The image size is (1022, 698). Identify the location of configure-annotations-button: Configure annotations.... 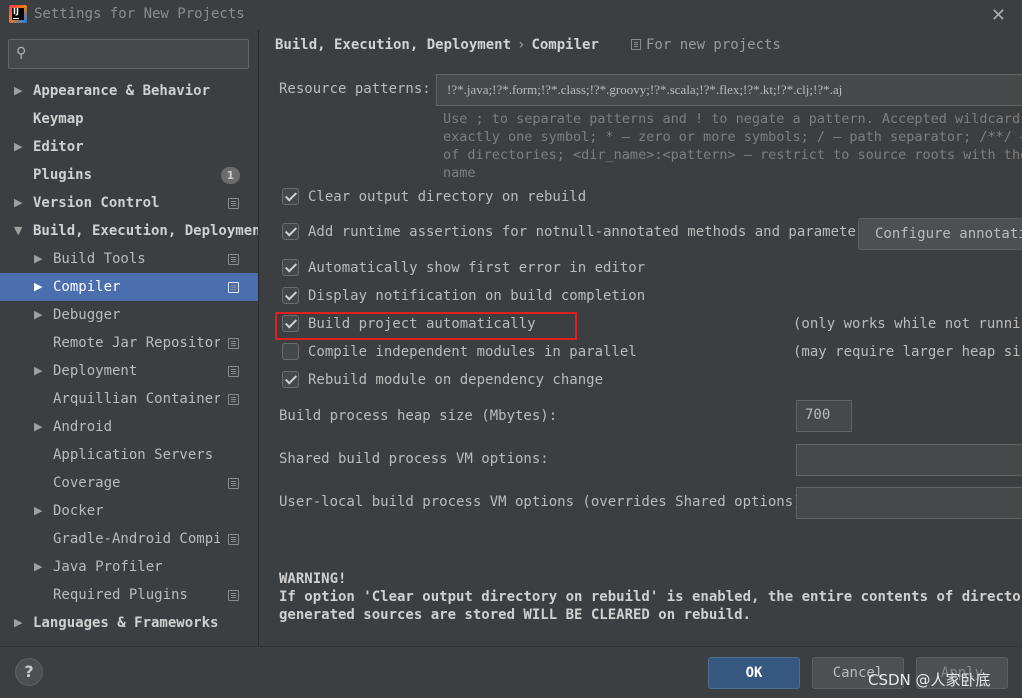
(940, 234).